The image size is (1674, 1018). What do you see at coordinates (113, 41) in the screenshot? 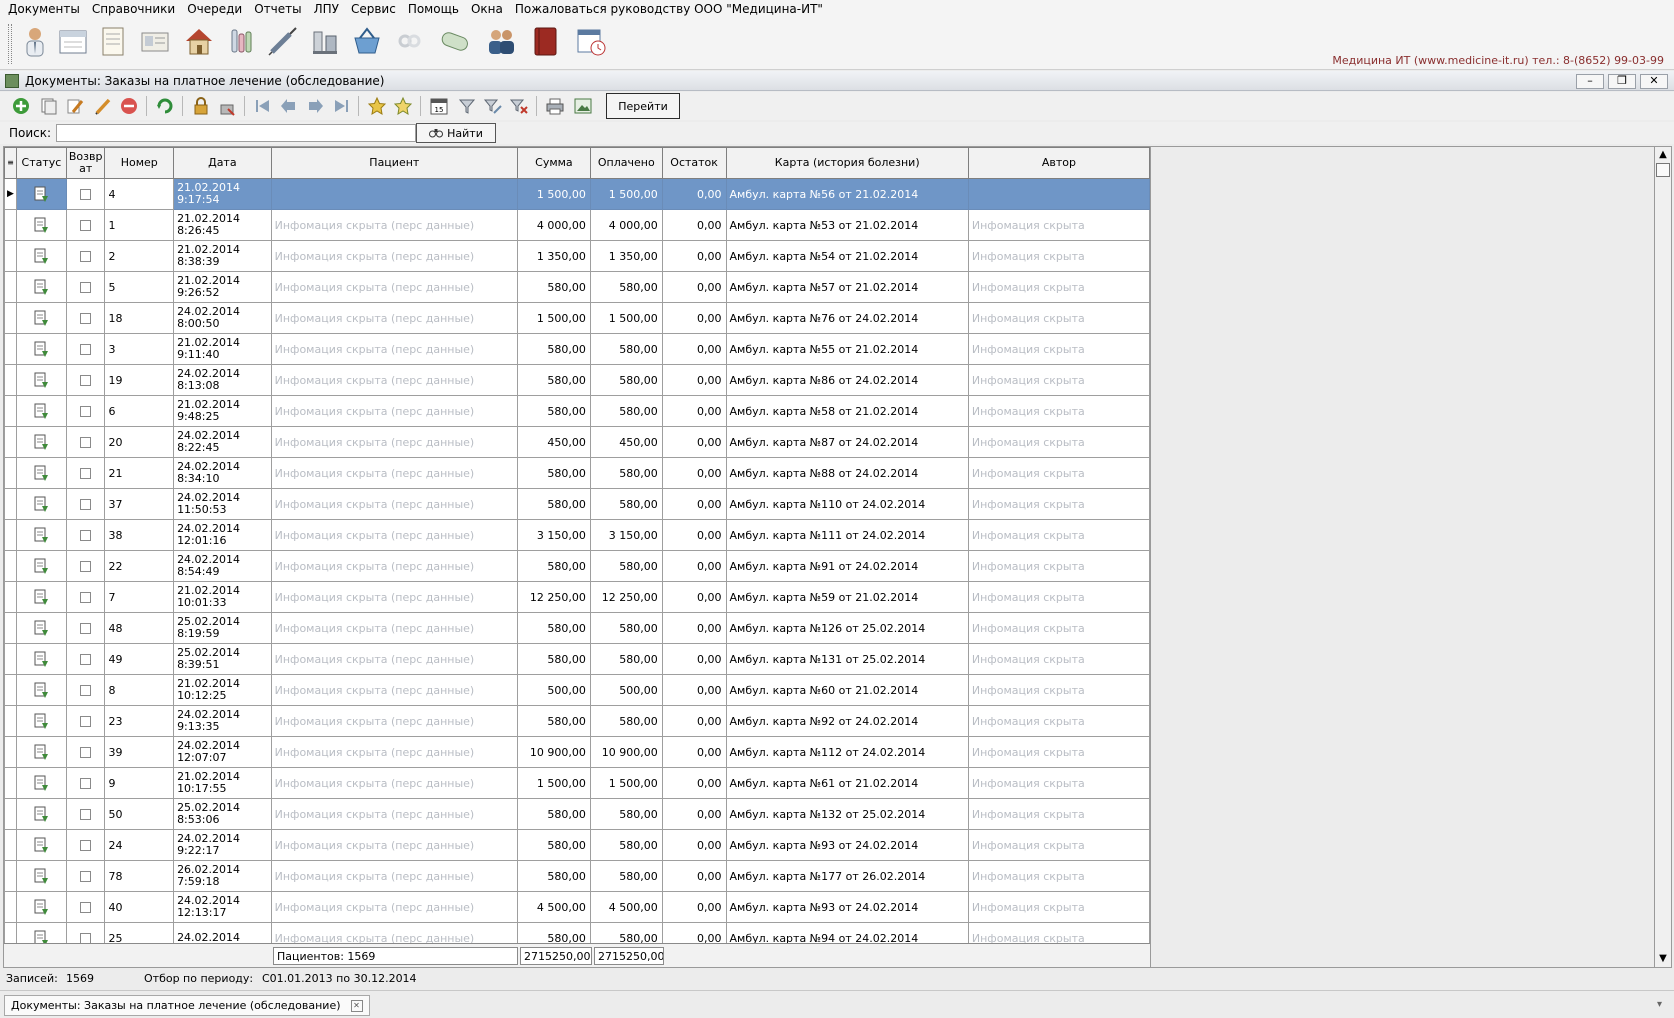
I see `medical-record-icon` at bounding box center [113, 41].